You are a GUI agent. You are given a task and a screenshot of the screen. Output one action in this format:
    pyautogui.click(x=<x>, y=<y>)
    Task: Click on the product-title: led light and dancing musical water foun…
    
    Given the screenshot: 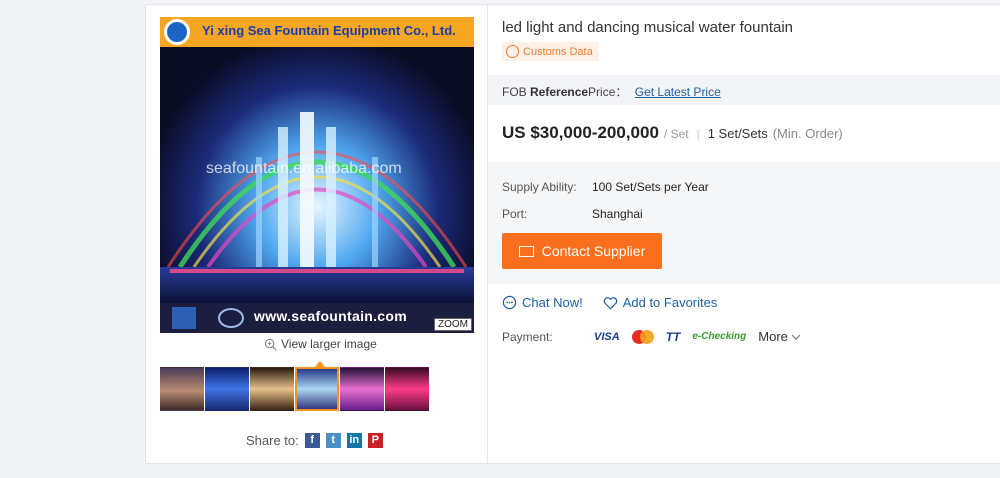 What is the action you would take?
    pyautogui.click(x=648, y=27)
    